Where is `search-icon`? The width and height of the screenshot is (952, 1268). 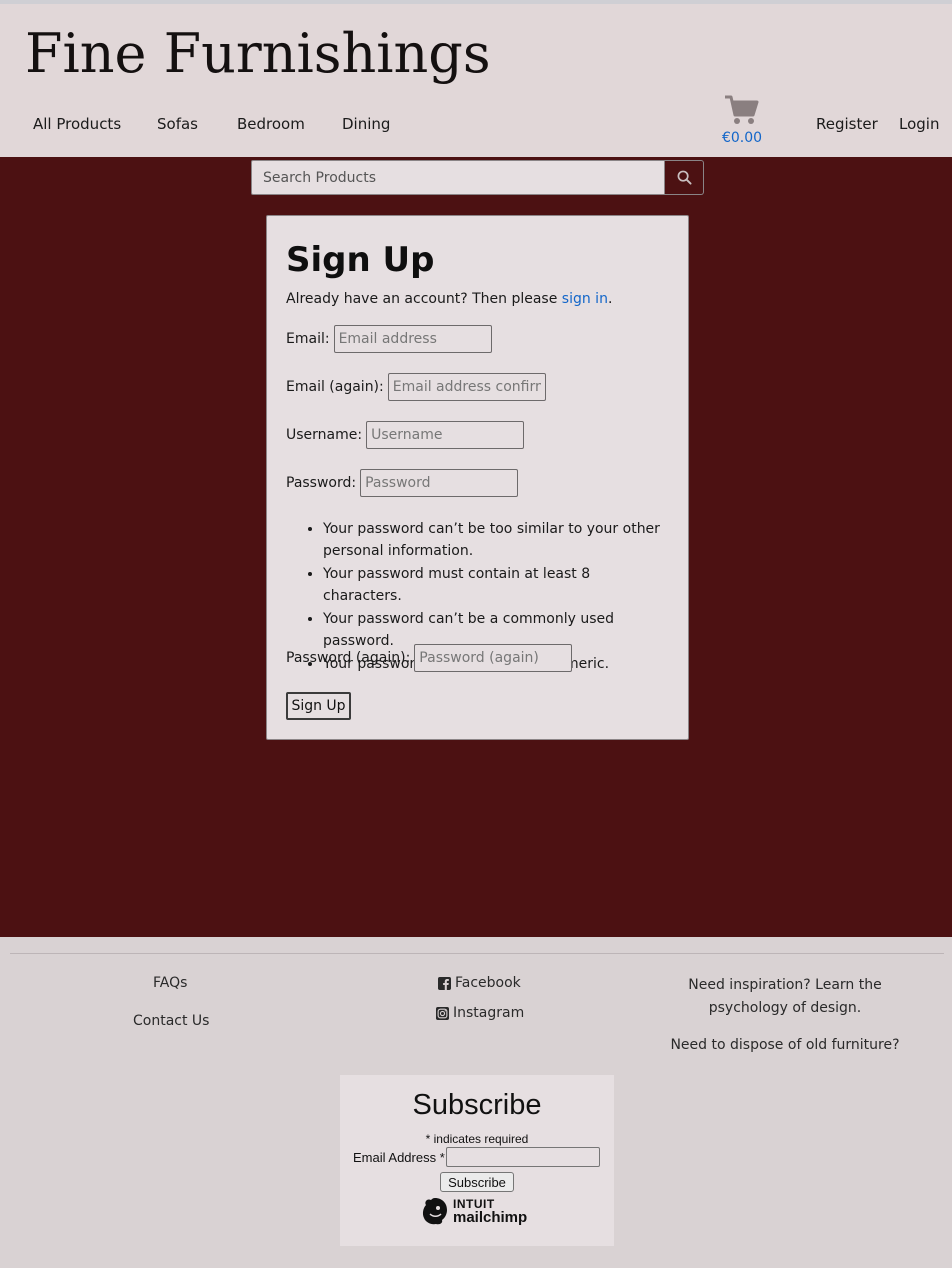
search-icon is located at coordinates (684, 177).